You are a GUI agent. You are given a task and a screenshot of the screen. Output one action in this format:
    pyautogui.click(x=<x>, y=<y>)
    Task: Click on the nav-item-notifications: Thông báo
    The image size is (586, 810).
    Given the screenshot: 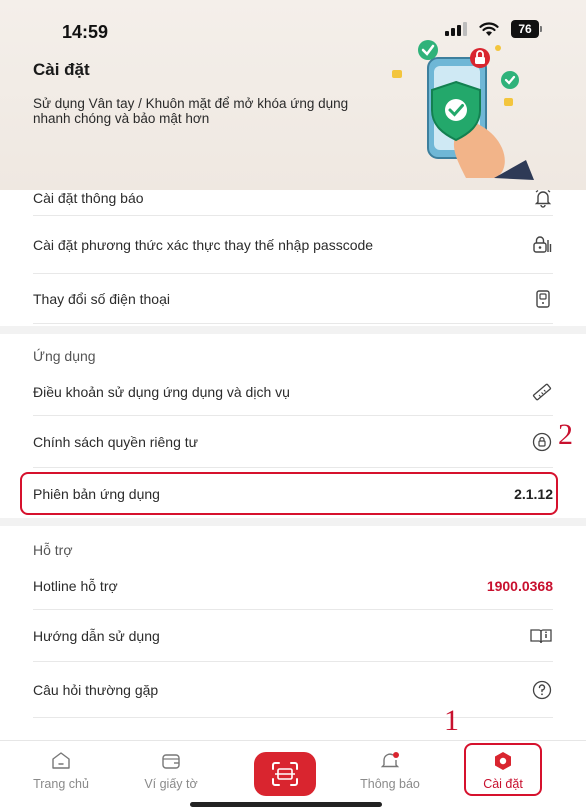 What is the action you would take?
    pyautogui.click(x=390, y=770)
    